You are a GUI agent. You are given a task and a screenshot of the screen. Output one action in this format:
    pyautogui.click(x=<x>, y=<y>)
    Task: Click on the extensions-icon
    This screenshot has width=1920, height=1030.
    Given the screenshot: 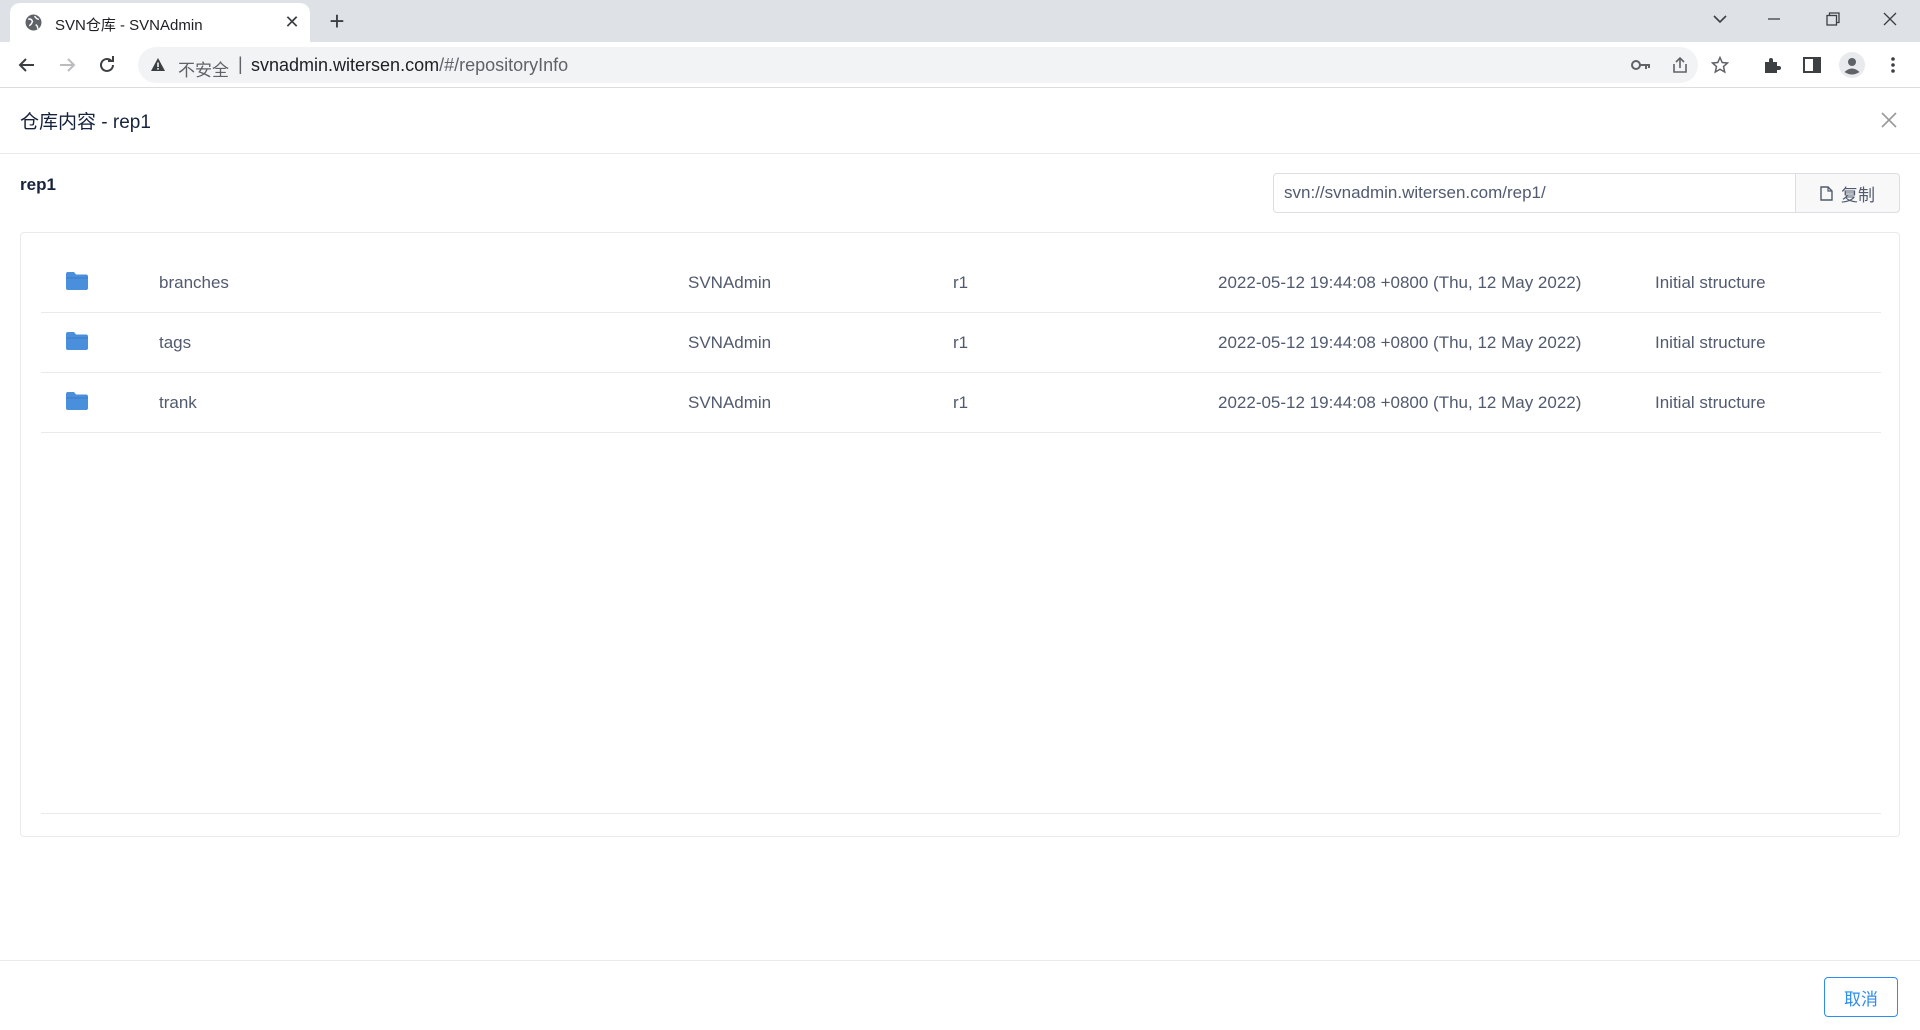 What is the action you would take?
    pyautogui.click(x=1772, y=65)
    